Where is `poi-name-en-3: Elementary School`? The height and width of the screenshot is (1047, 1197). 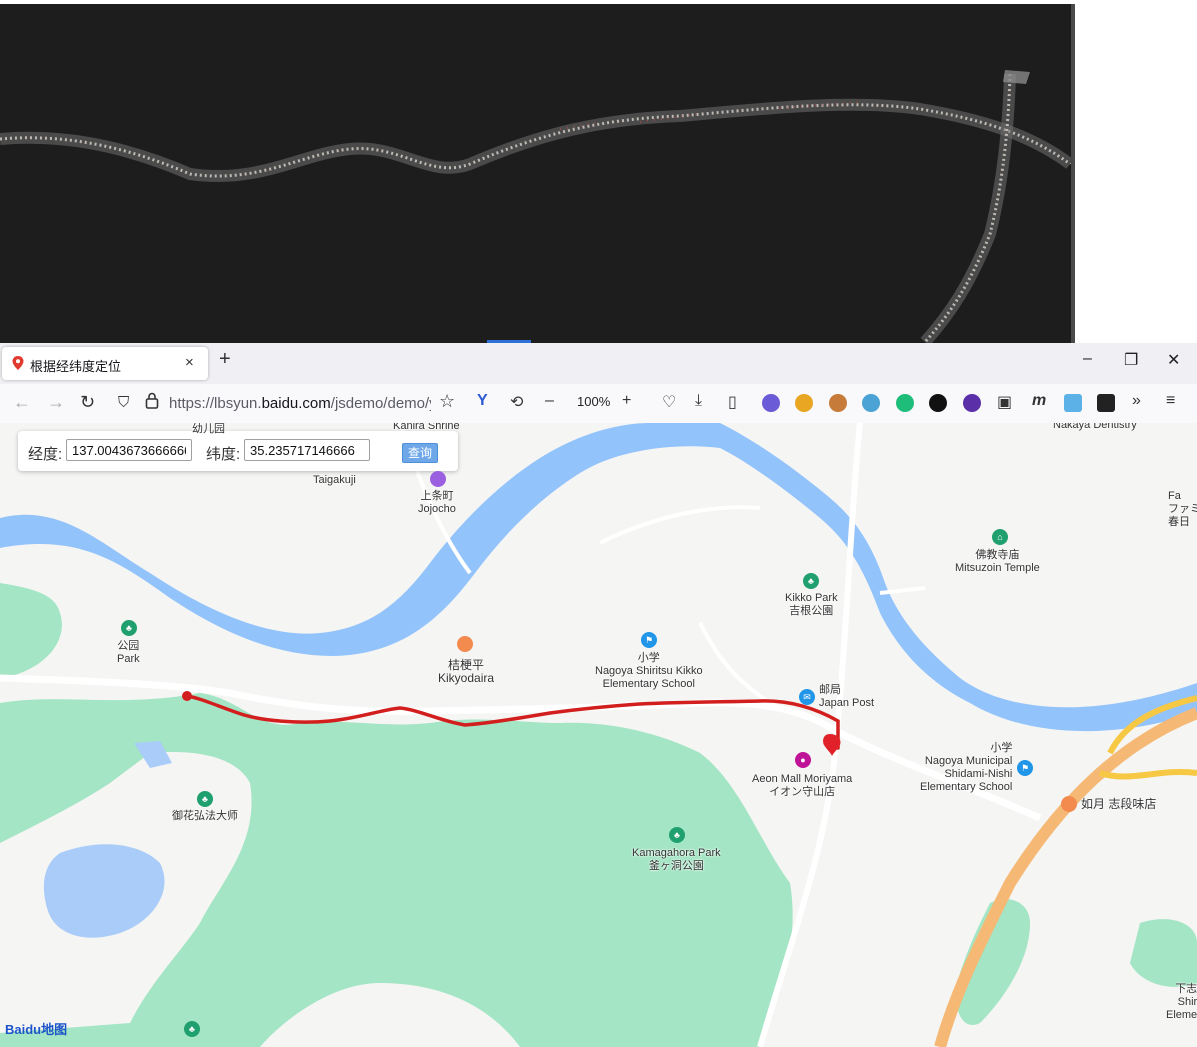
poi-name-en-3: Elementary School is located at coordinates (966, 787).